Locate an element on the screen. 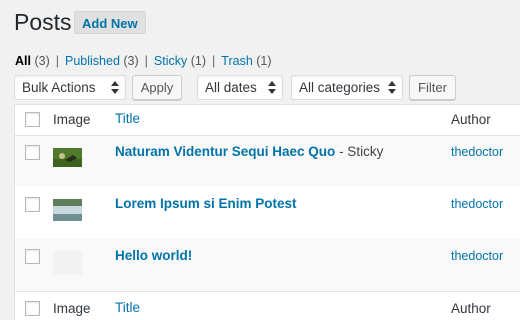 The image size is (520, 320). column-footer-image: Image is located at coordinates (72, 308).